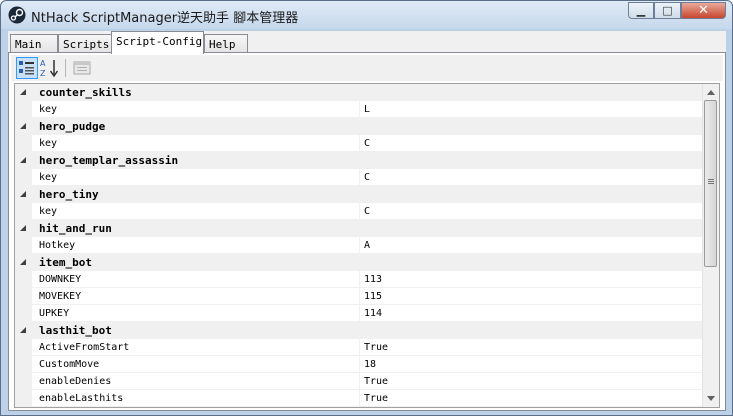  Describe the element at coordinates (17, 15) in the screenshot. I see `steam-app-icon` at that location.